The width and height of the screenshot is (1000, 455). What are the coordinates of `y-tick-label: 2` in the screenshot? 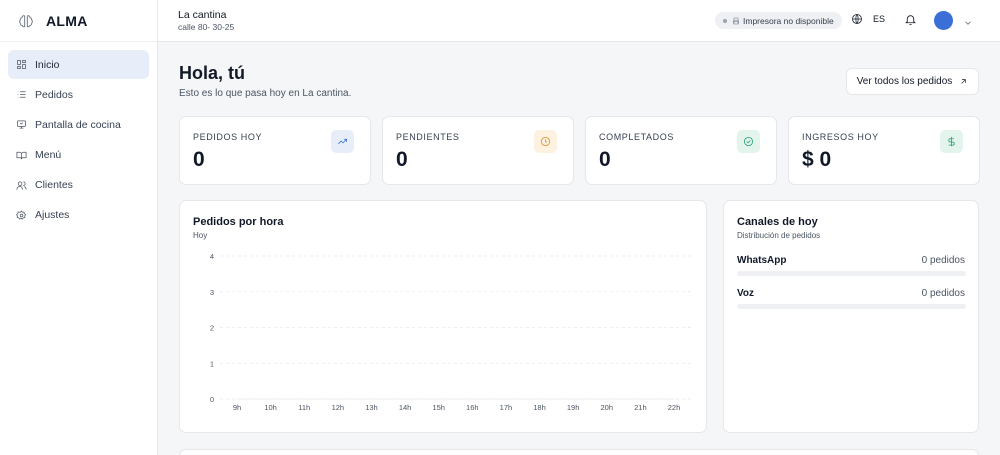 It's located at (212, 328).